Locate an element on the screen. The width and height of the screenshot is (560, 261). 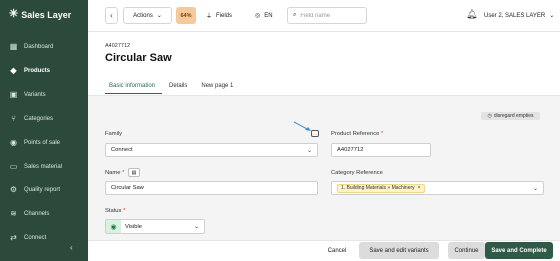
search-input is located at coordinates (330, 15).